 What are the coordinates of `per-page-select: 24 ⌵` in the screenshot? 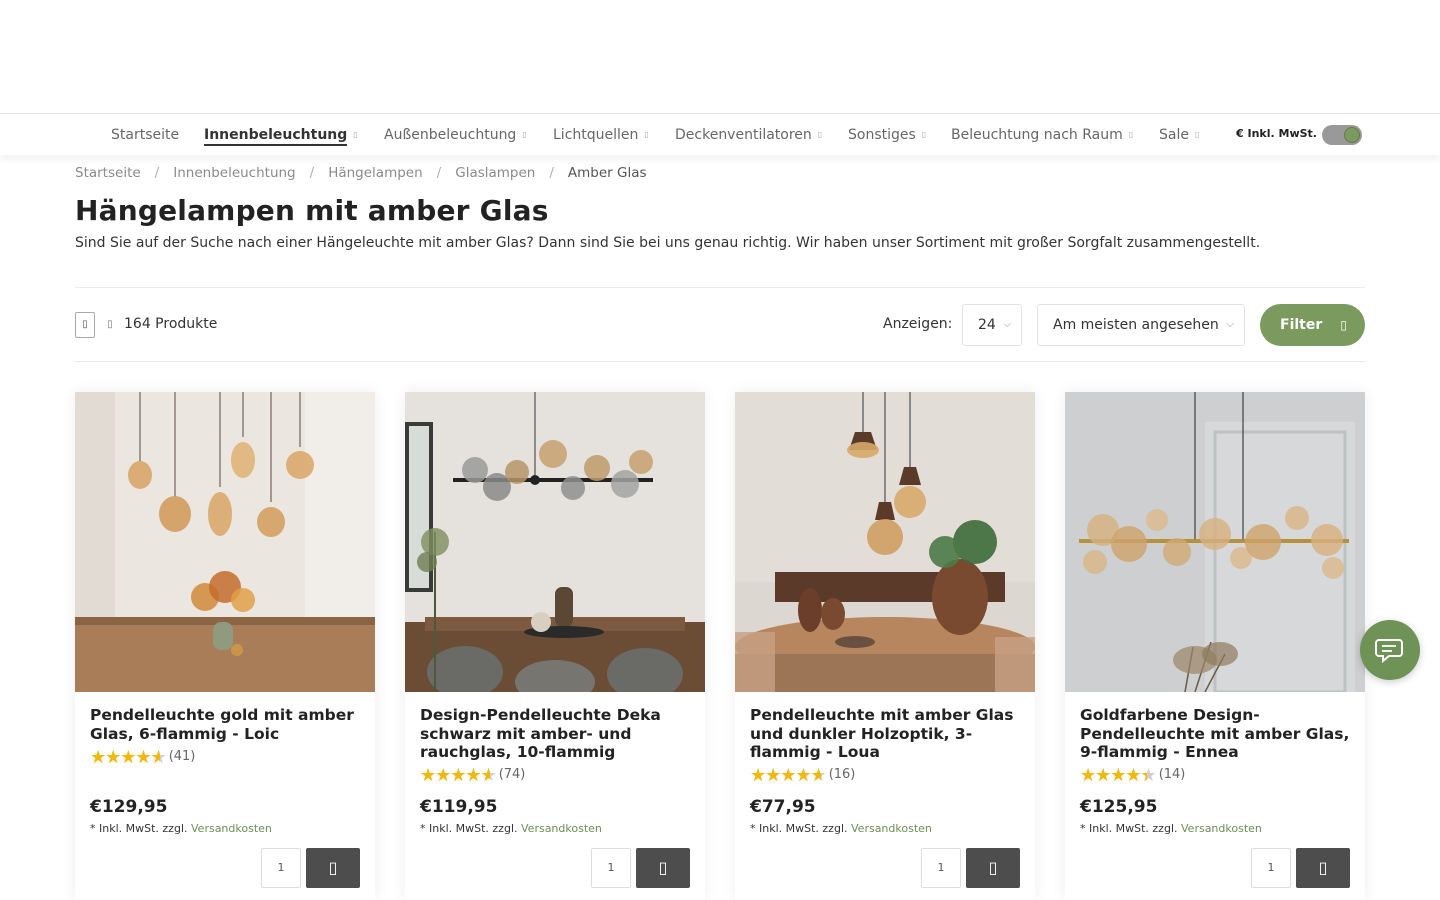 It's located at (992, 325).